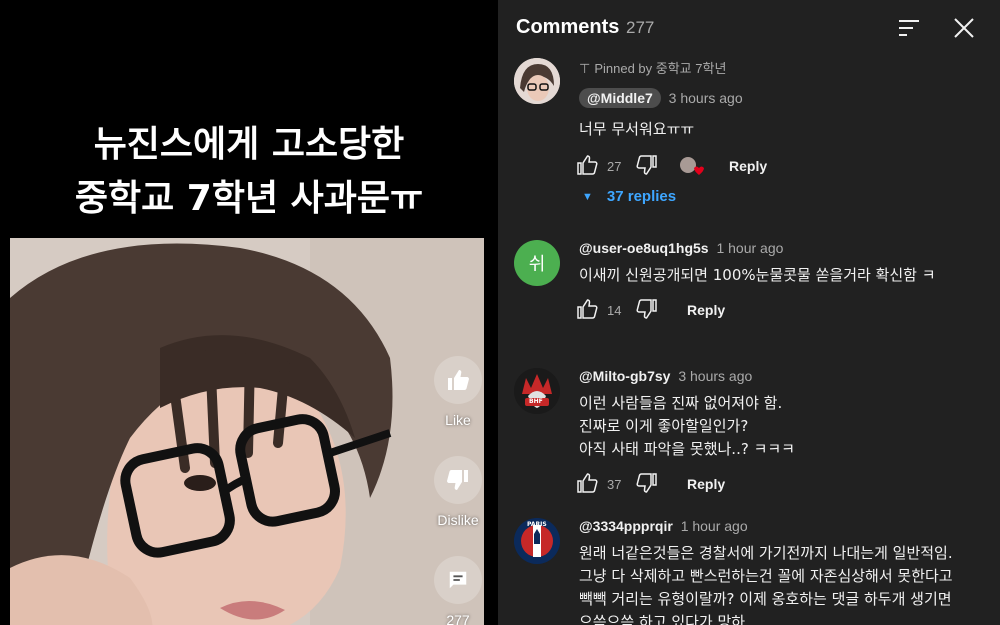 This screenshot has height=625, width=1000. I want to click on avatar, so click(537, 81).